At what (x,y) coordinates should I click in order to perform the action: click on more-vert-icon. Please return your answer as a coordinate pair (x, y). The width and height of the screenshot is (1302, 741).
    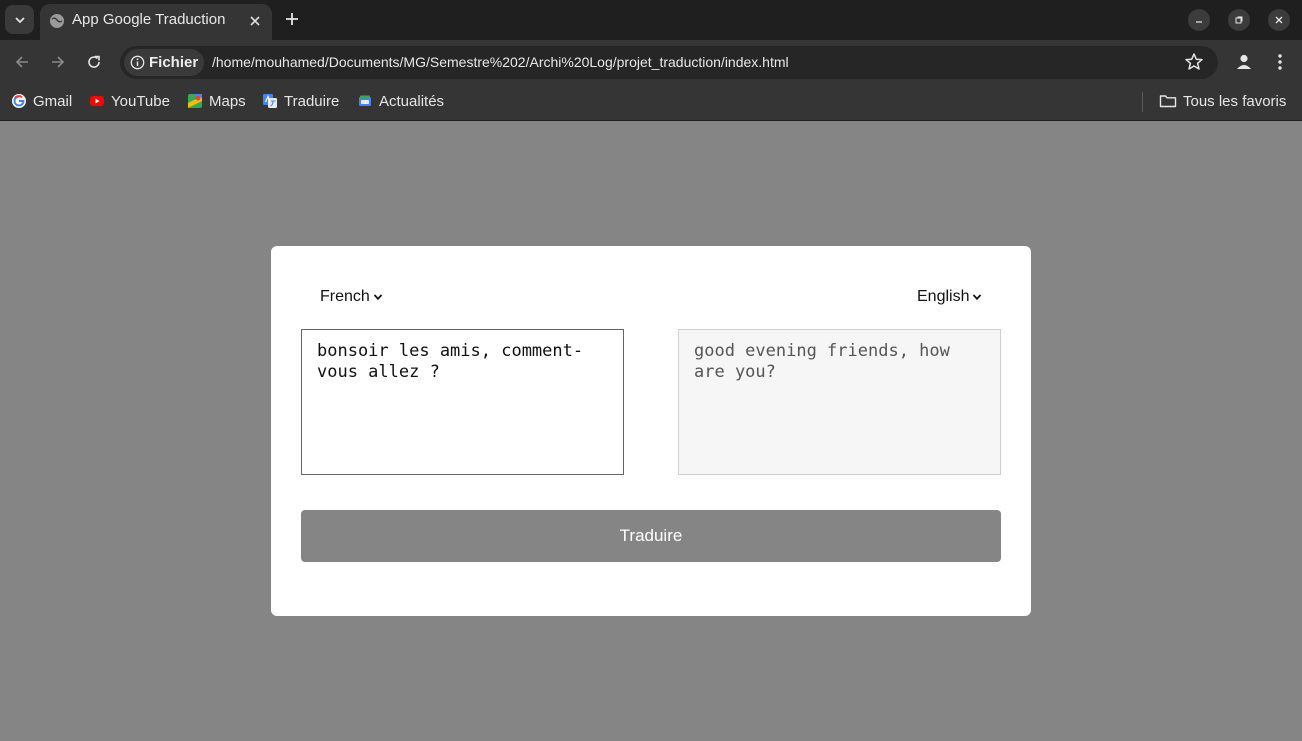
    Looking at the image, I should click on (1280, 62).